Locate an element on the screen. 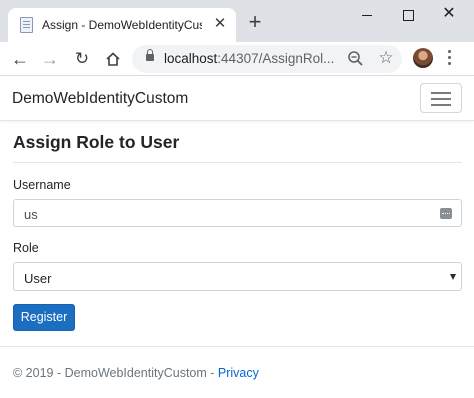  tab-close-icon: ✕ is located at coordinates (220, 24).